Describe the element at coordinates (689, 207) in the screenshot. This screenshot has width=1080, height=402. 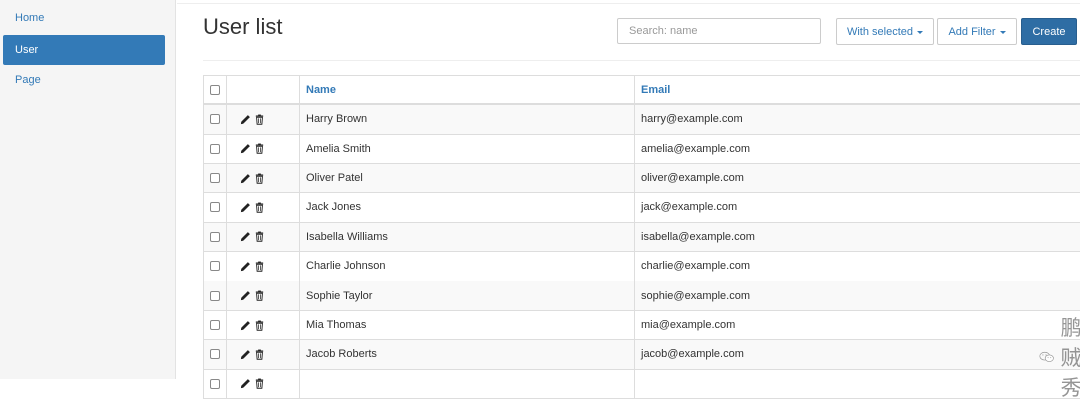
I see `user-email: jack@example.com` at that location.